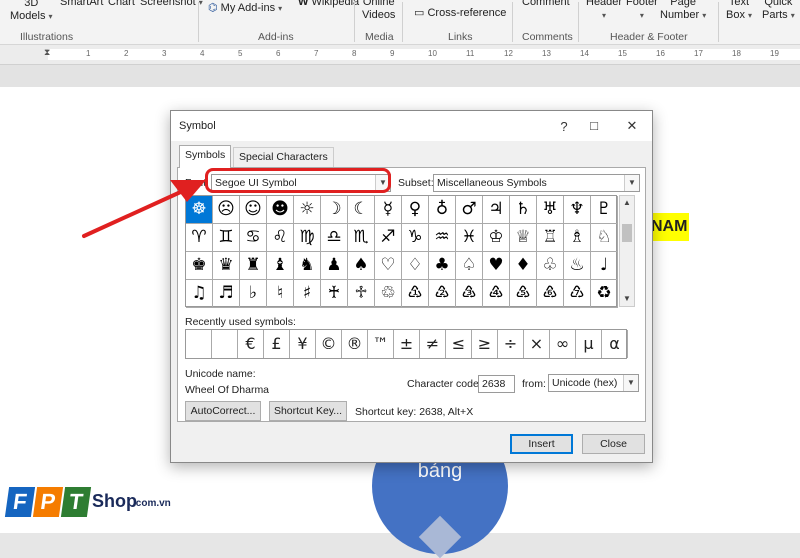 The width and height of the screenshot is (800, 558). What do you see at coordinates (205, 156) in the screenshot?
I see `tab-symbols: Symbols` at bounding box center [205, 156].